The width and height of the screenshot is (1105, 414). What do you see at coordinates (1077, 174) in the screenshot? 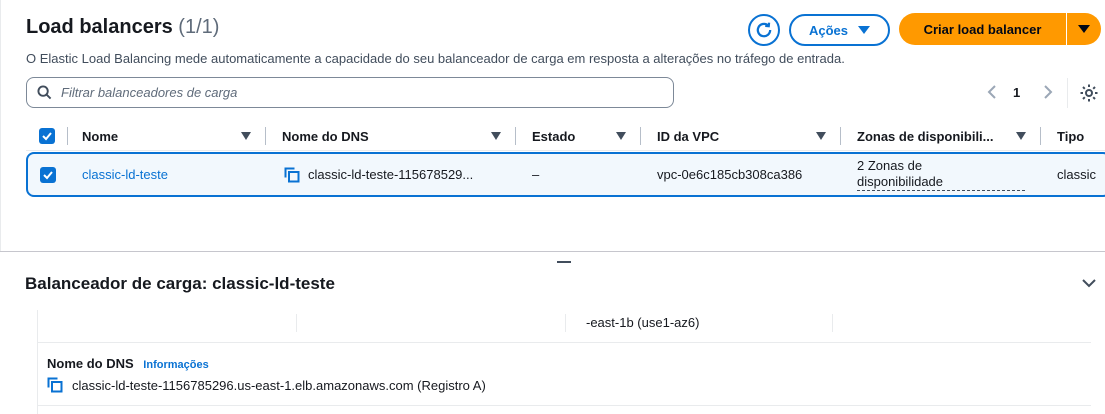
I see `type-cell: classic` at bounding box center [1077, 174].